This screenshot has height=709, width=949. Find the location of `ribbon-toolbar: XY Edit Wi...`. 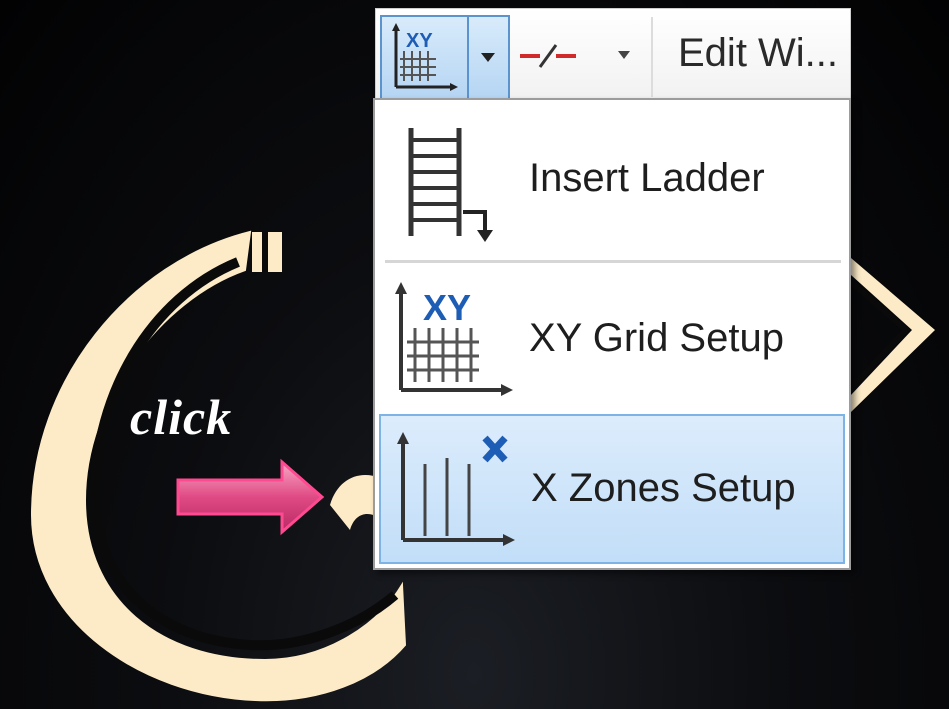

ribbon-toolbar: XY Edit Wi... is located at coordinates (613, 56).